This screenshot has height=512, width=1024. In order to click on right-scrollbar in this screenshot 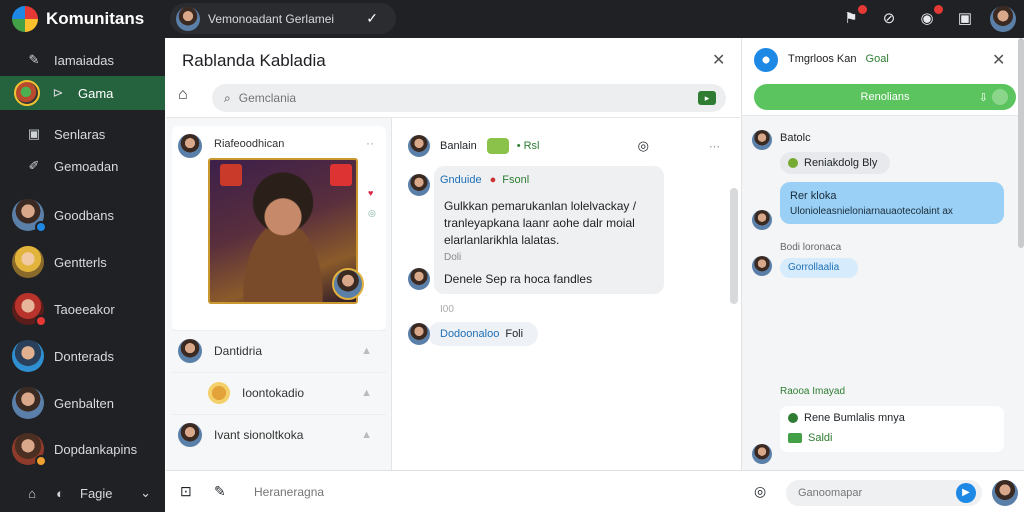, I will do `click(1021, 143)`.